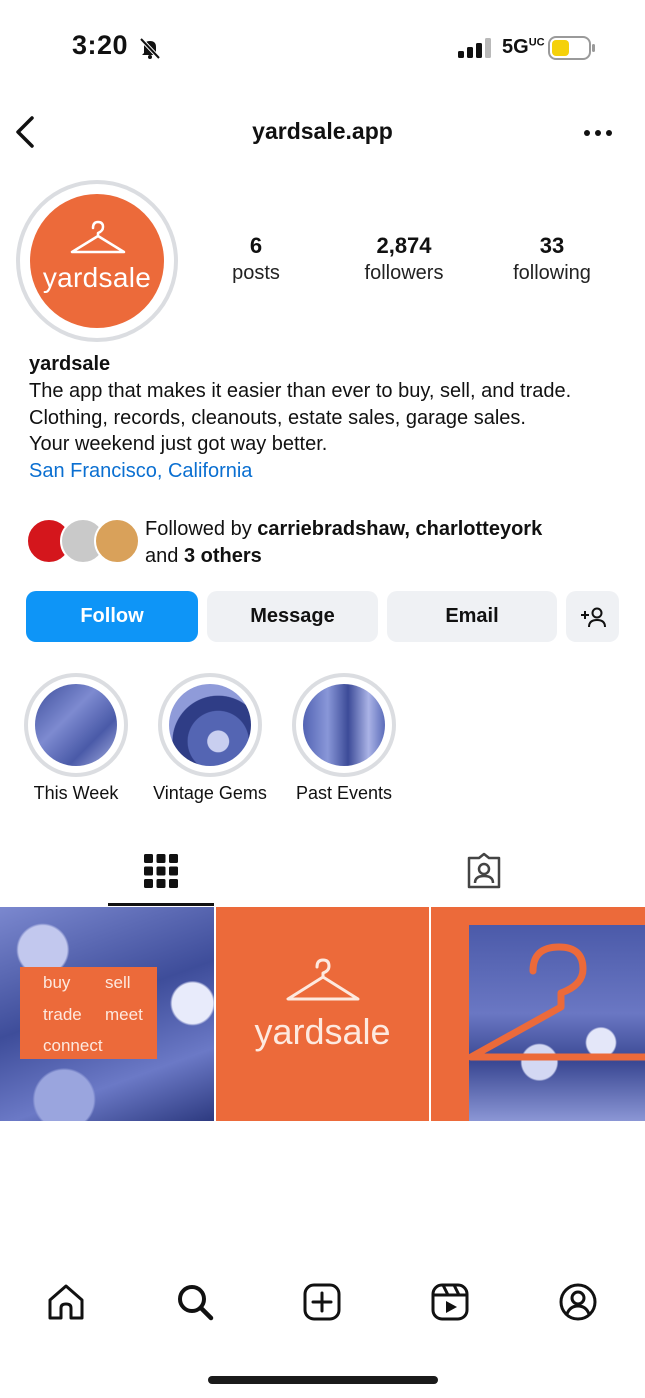  I want to click on tab-tagged, so click(483, 872).